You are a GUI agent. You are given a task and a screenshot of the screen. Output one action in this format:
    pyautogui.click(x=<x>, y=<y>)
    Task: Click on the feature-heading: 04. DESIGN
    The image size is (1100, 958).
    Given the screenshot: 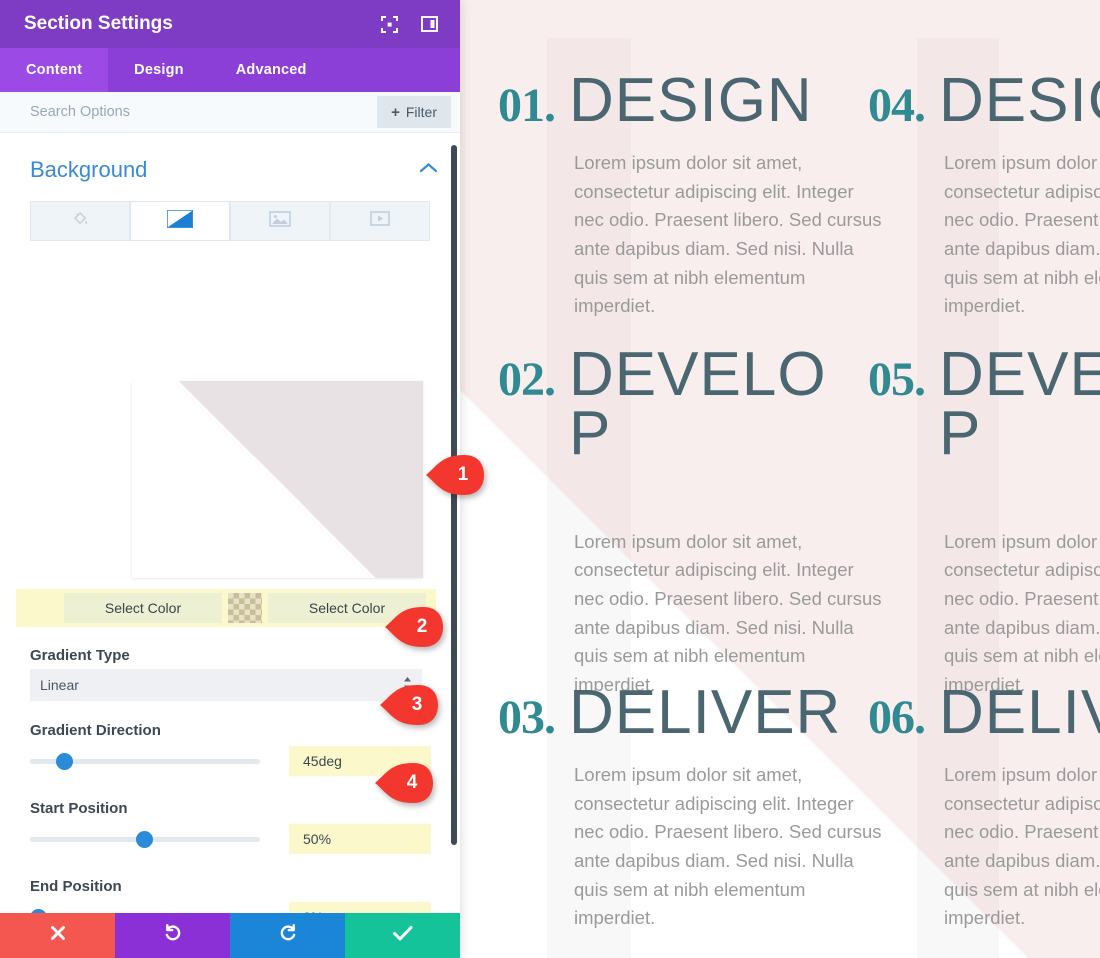 What is the action you would take?
    pyautogui.click(x=984, y=100)
    